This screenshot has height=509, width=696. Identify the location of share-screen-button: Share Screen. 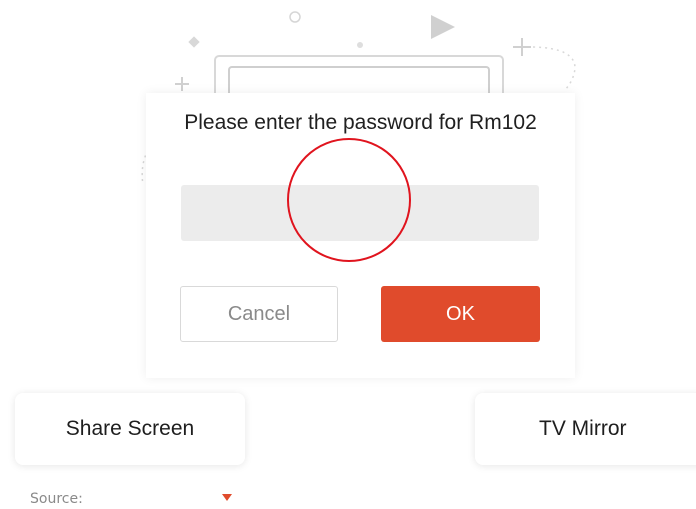
(130, 429).